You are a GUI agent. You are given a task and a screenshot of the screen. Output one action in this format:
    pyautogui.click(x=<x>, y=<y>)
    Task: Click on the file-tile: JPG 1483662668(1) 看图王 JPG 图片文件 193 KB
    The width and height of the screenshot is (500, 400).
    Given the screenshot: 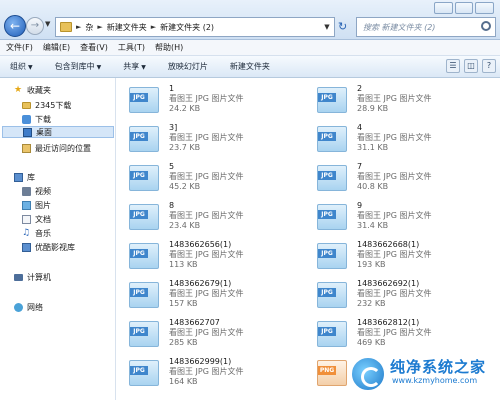 What is the action you would take?
    pyautogui.click(x=395, y=255)
    